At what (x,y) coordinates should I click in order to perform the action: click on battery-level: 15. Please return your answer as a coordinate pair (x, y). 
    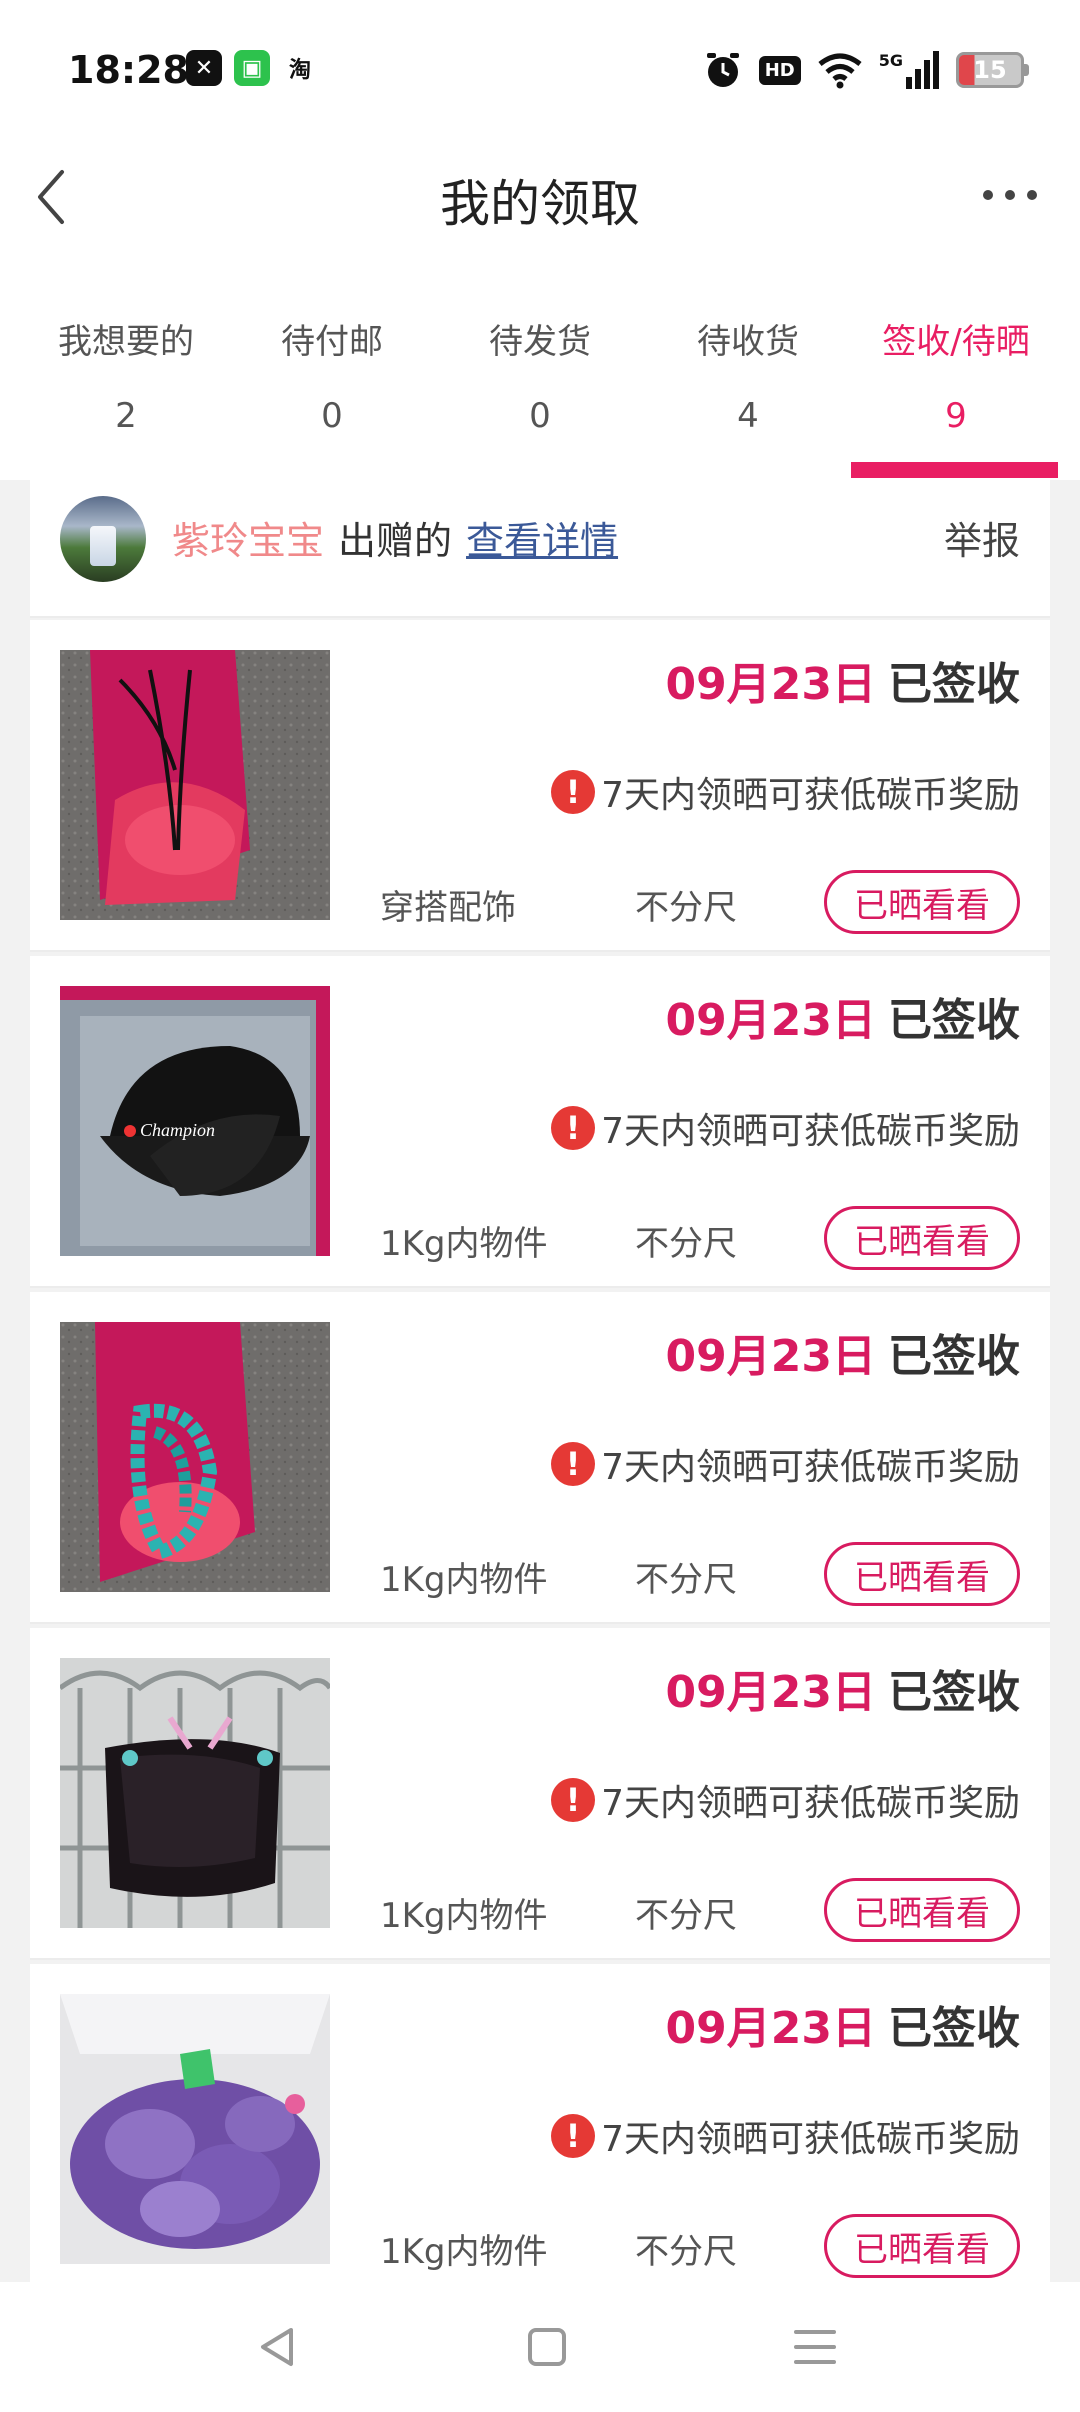
    Looking at the image, I should click on (990, 70).